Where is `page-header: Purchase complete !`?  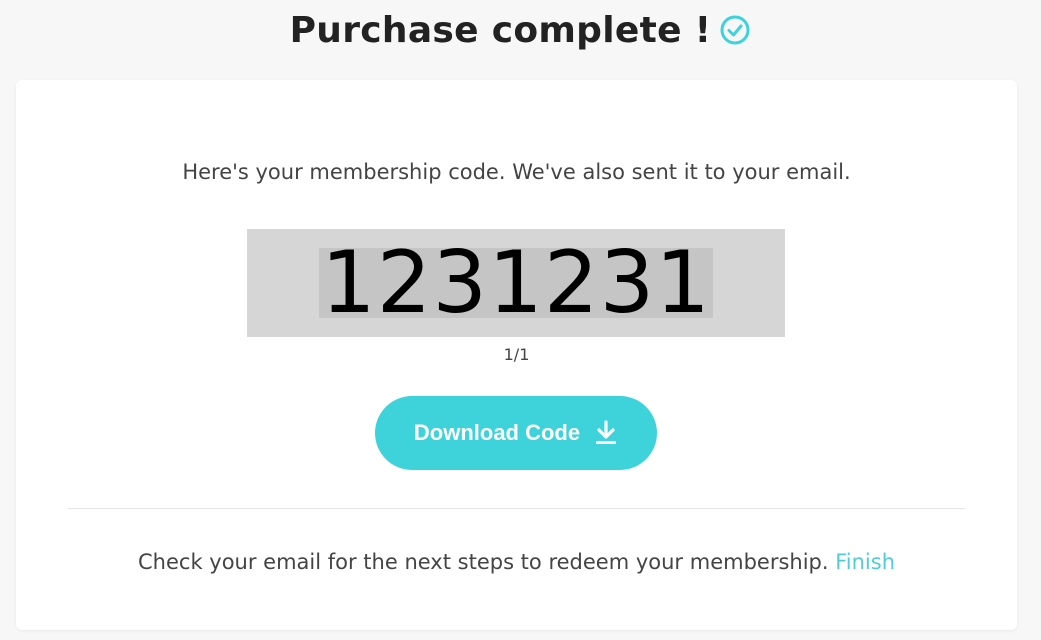
page-header: Purchase complete ! is located at coordinates (520, 30).